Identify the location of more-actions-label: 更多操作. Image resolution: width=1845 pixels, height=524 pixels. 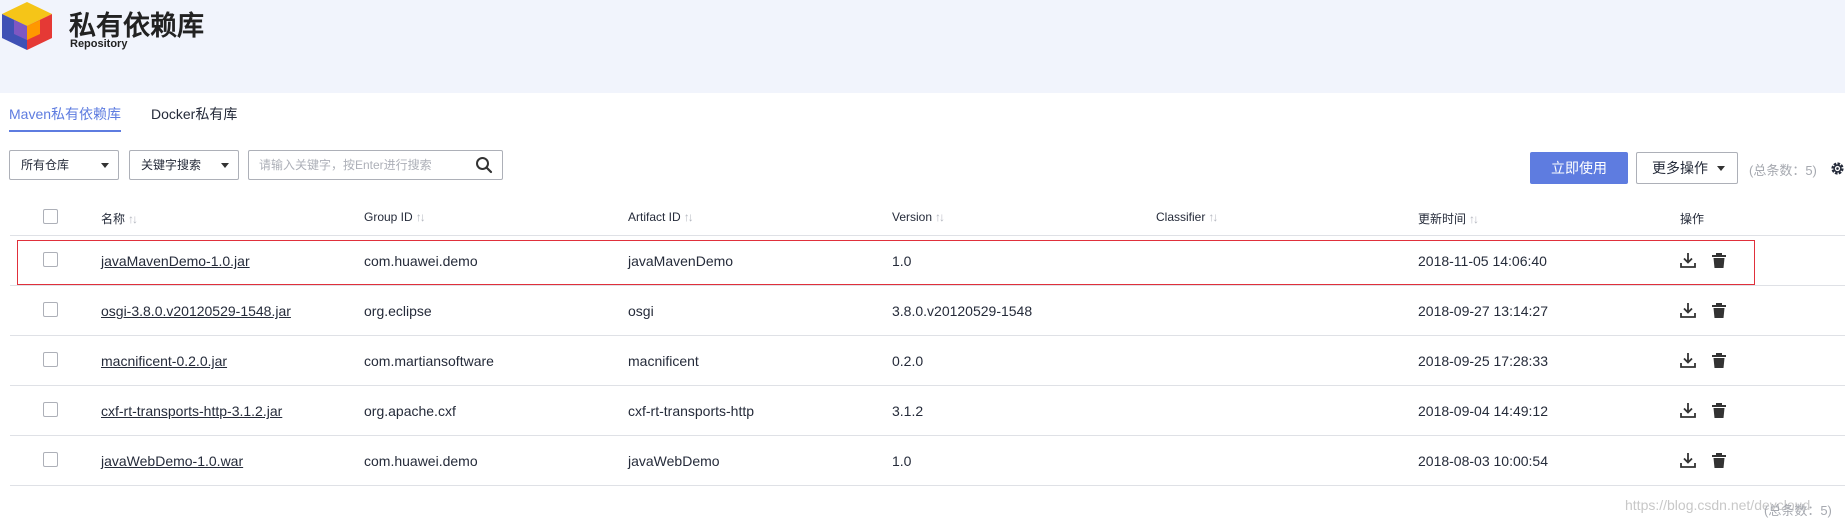
(1680, 168).